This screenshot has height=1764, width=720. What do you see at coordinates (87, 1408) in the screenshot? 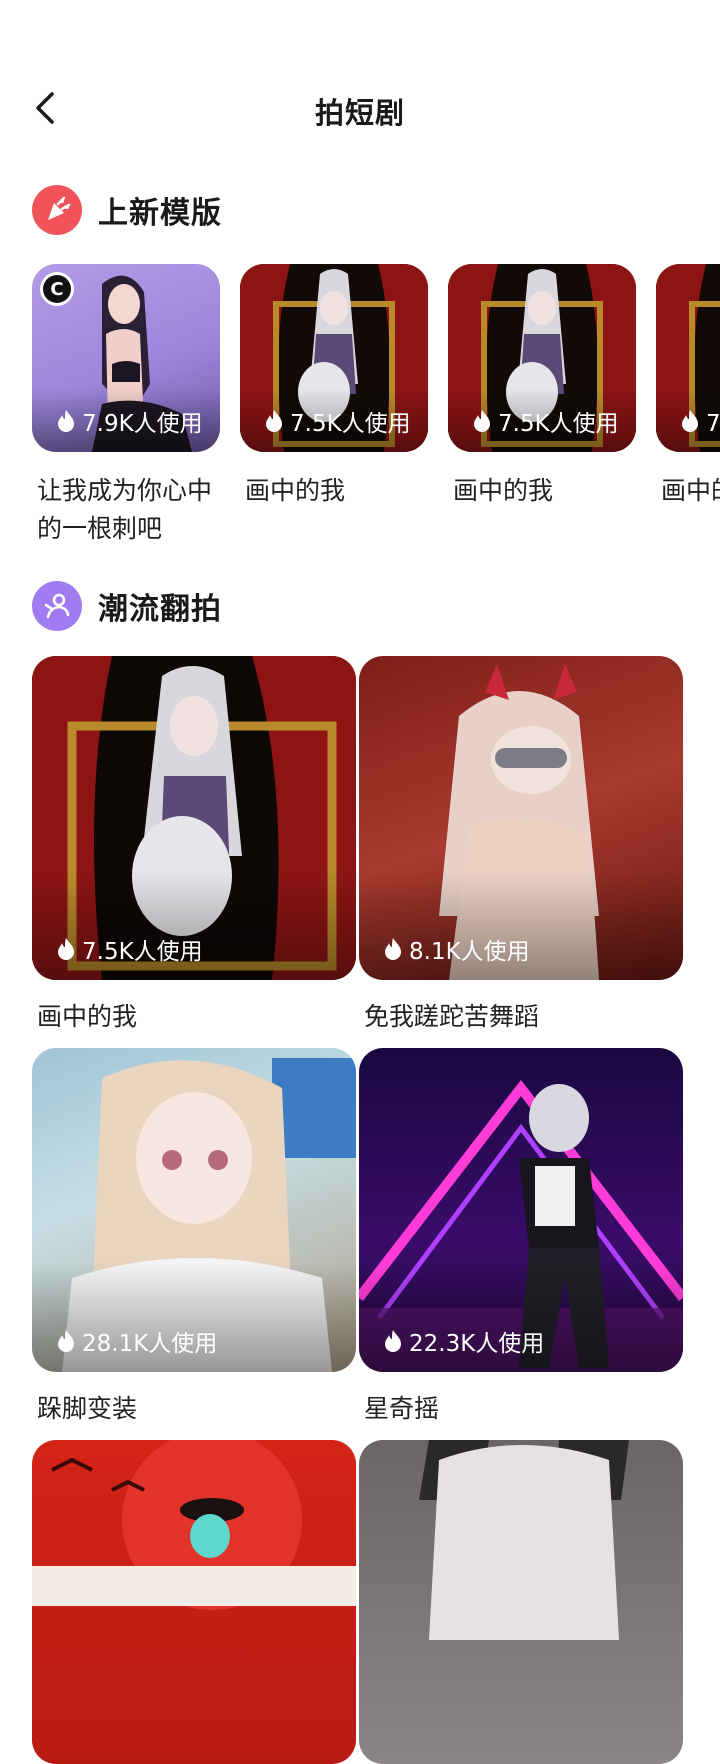
I see `template-title: 跺脚变装` at bounding box center [87, 1408].